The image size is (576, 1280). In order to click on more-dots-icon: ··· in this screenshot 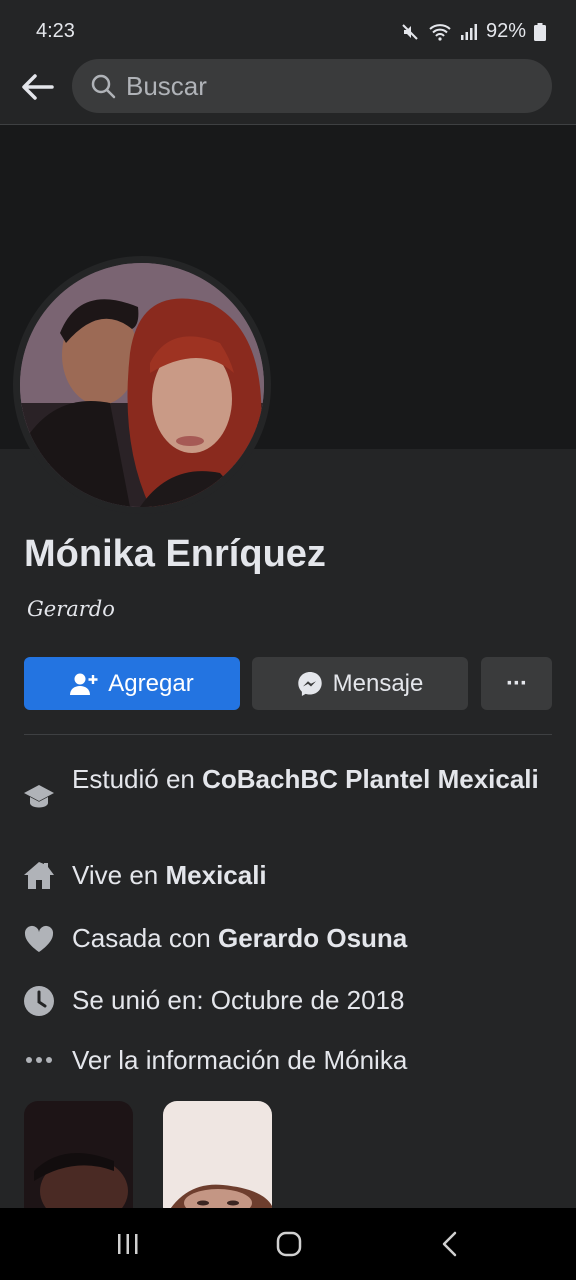, I will do `click(517, 683)`.